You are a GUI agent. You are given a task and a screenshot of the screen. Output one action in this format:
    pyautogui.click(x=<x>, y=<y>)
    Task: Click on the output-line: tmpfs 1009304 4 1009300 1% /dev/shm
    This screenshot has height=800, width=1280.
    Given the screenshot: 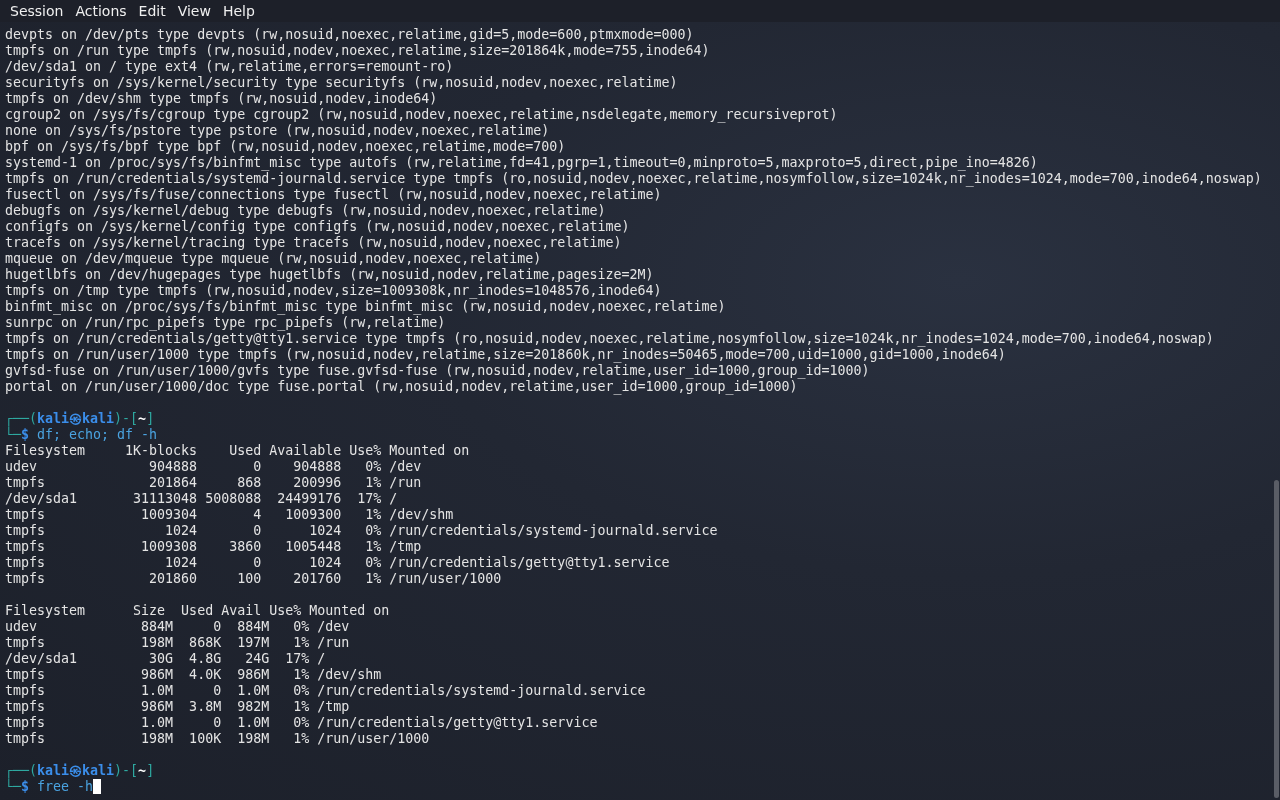 What is the action you would take?
    pyautogui.click(x=230, y=515)
    